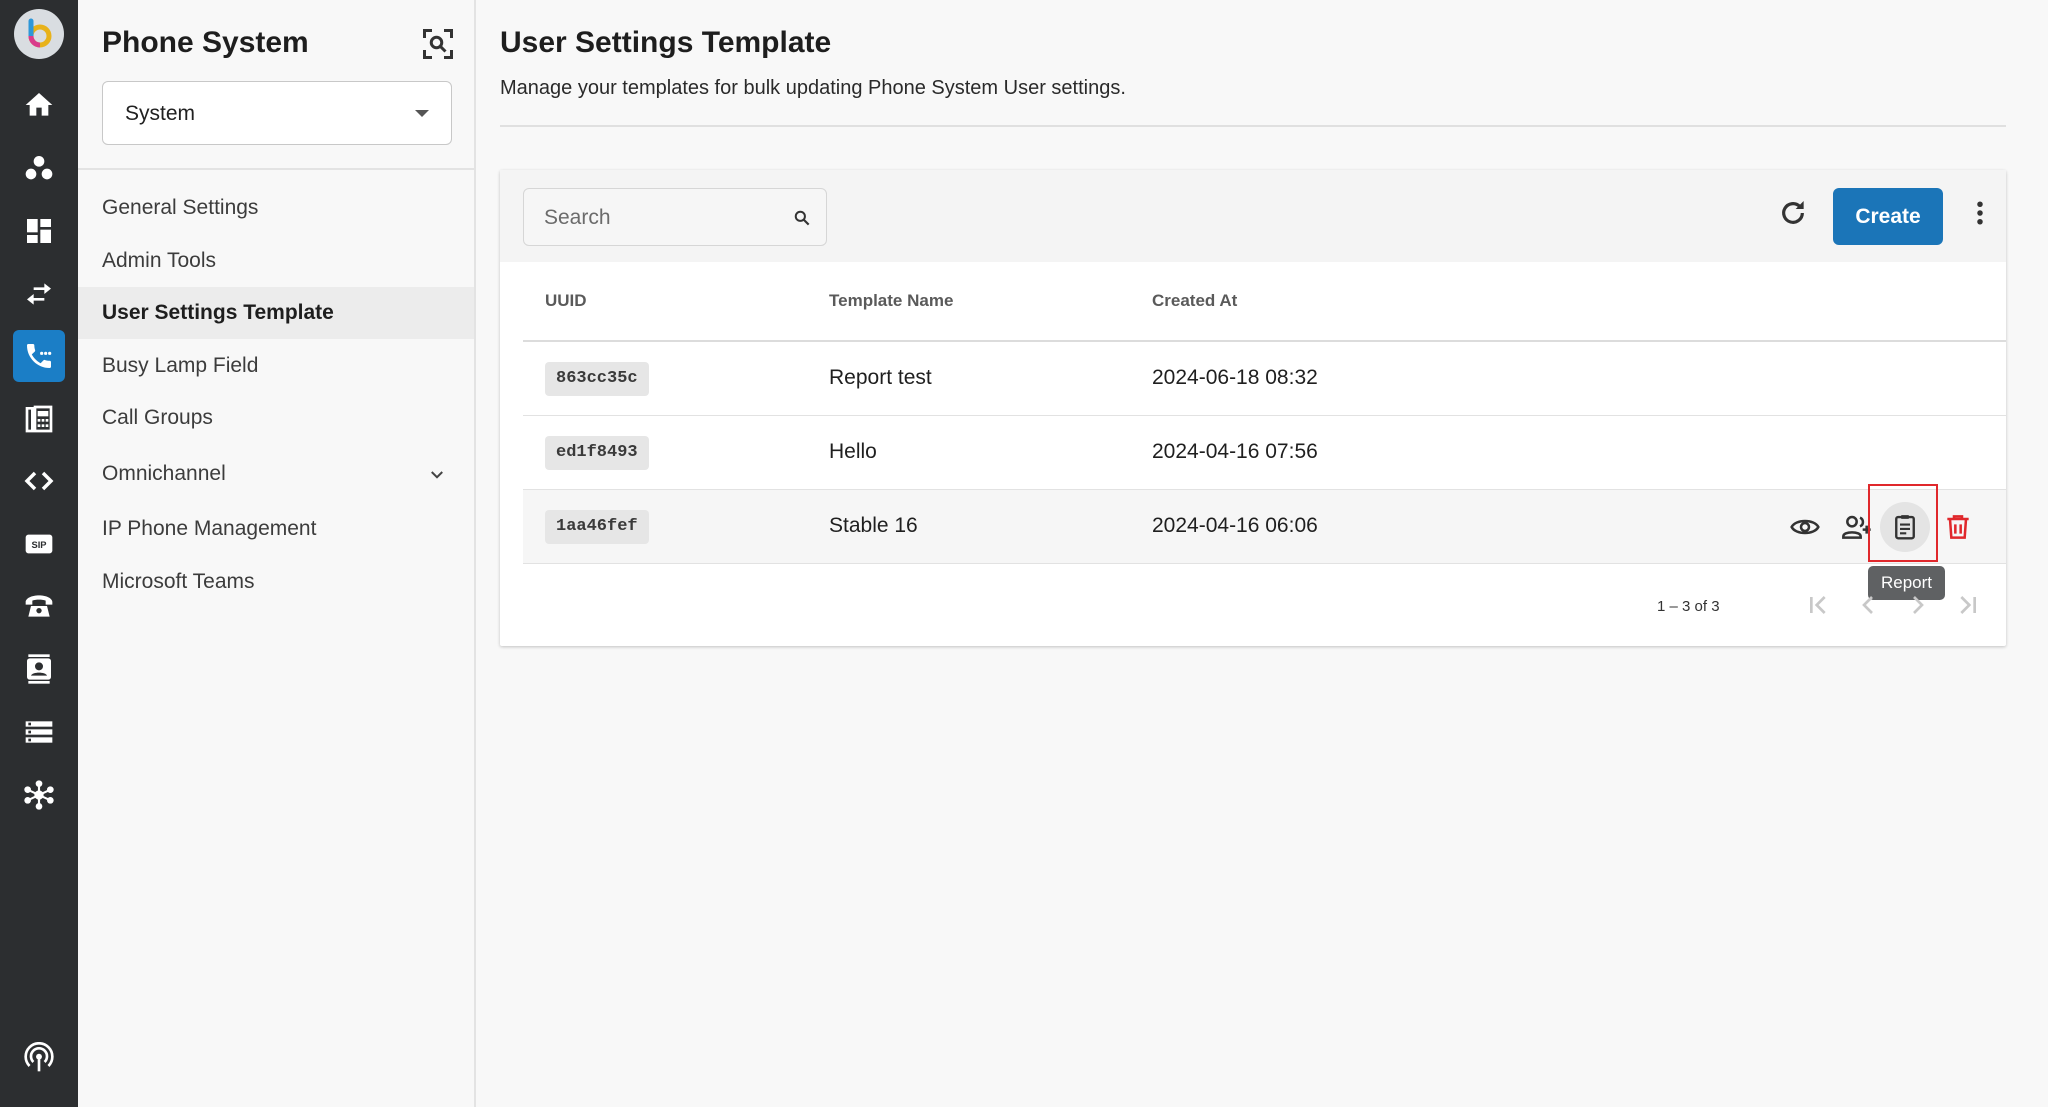 This screenshot has height=1107, width=2048. What do you see at coordinates (1888, 216) in the screenshot?
I see `create-button: Create` at bounding box center [1888, 216].